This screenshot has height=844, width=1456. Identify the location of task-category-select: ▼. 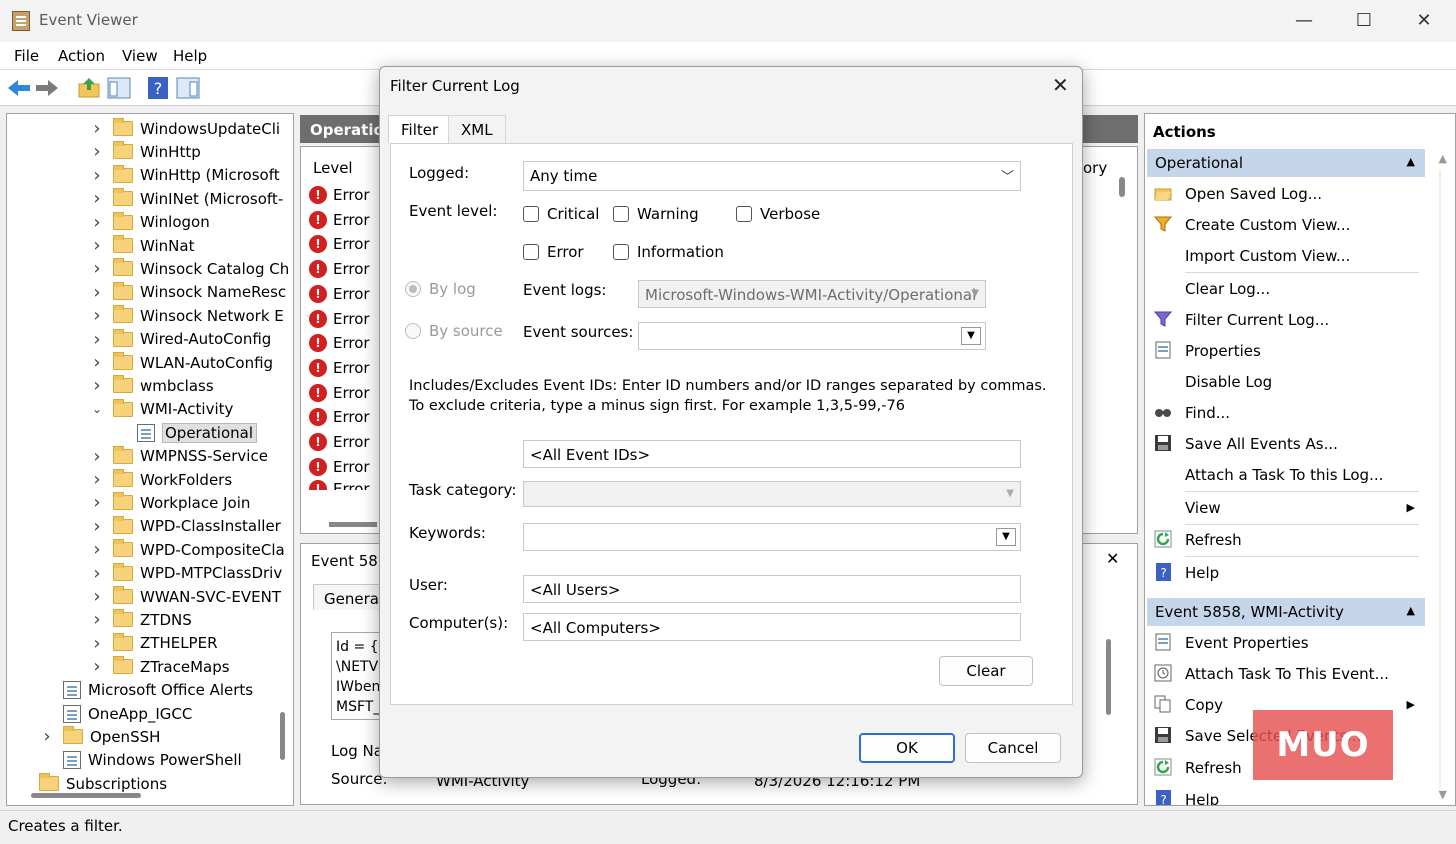
(772, 494).